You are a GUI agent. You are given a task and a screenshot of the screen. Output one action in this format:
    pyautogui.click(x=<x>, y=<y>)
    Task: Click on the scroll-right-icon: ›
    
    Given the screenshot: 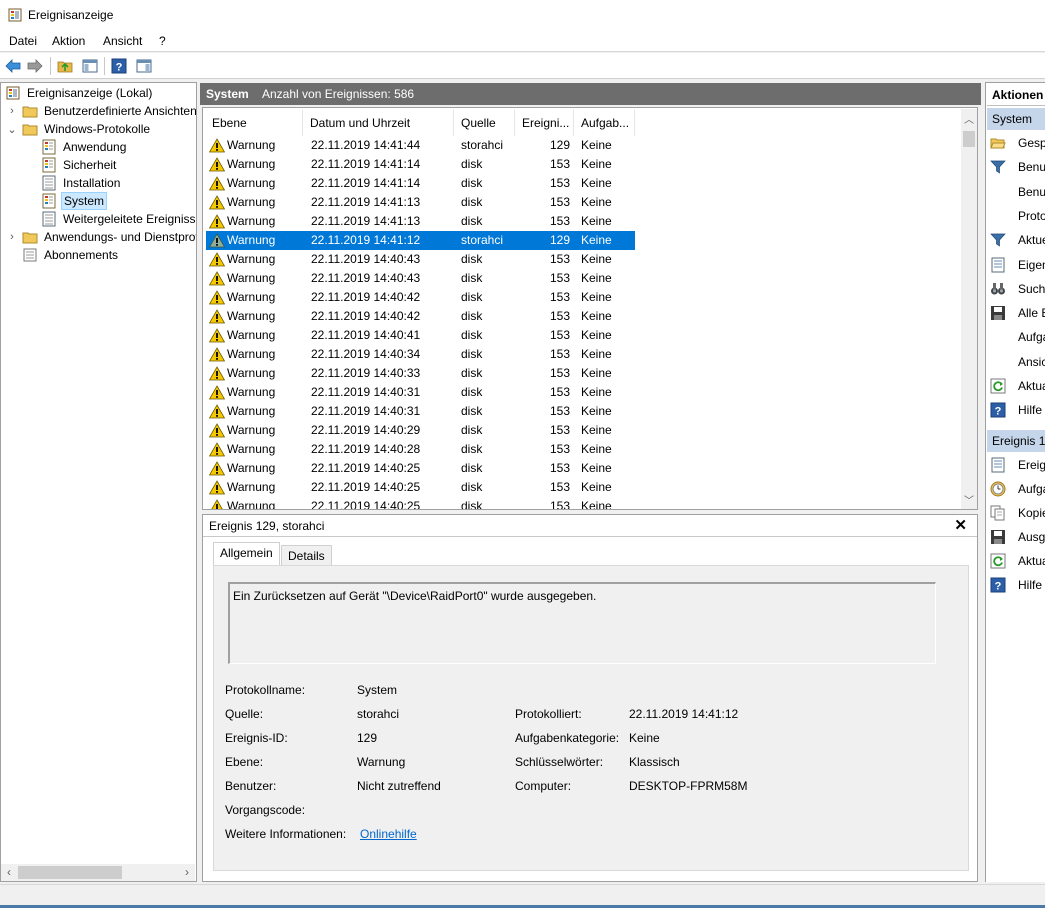 What is the action you would take?
    pyautogui.click(x=187, y=872)
    